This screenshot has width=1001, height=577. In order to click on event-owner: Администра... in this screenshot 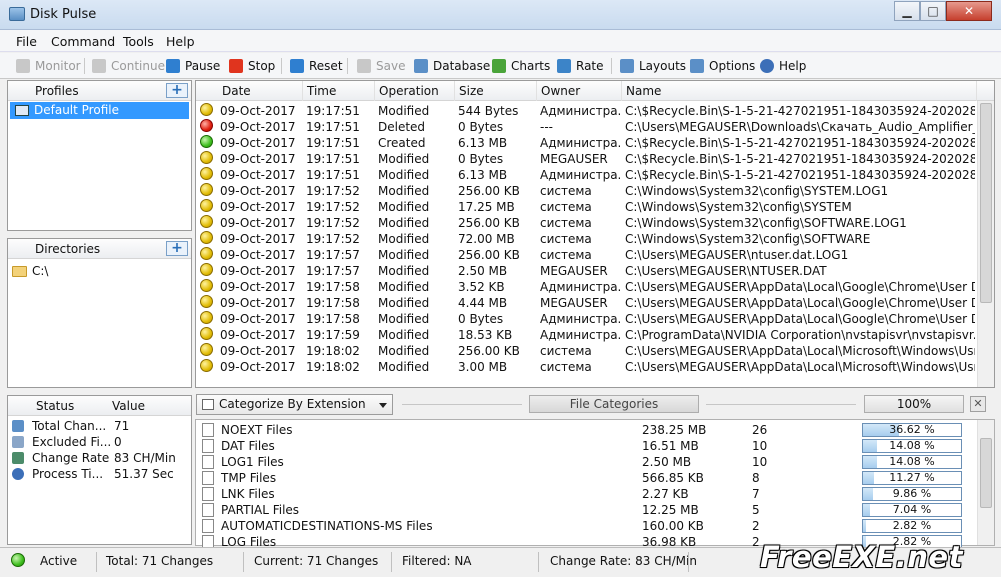, I will do `click(580, 175)`.